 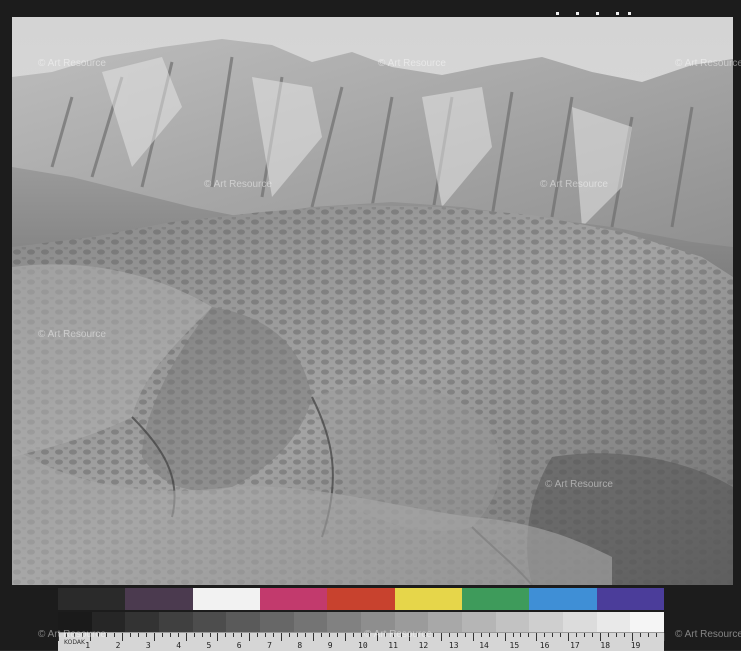 What do you see at coordinates (300, 645) in the screenshot?
I see `ruler-number: 8` at bounding box center [300, 645].